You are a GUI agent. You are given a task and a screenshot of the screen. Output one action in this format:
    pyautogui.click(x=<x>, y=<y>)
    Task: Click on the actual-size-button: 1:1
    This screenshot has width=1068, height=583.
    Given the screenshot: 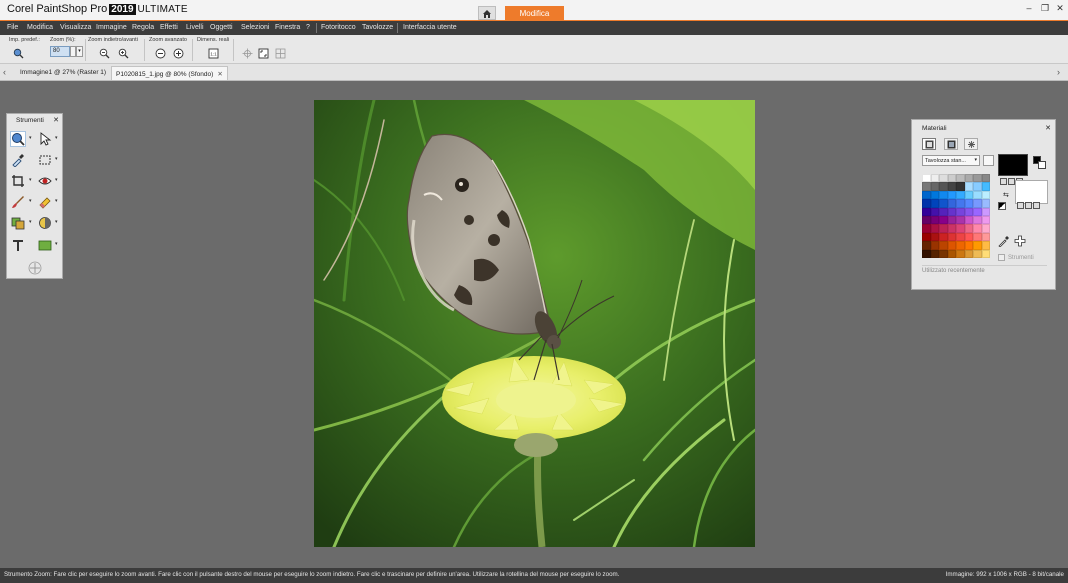 What is the action you would take?
    pyautogui.click(x=213, y=53)
    